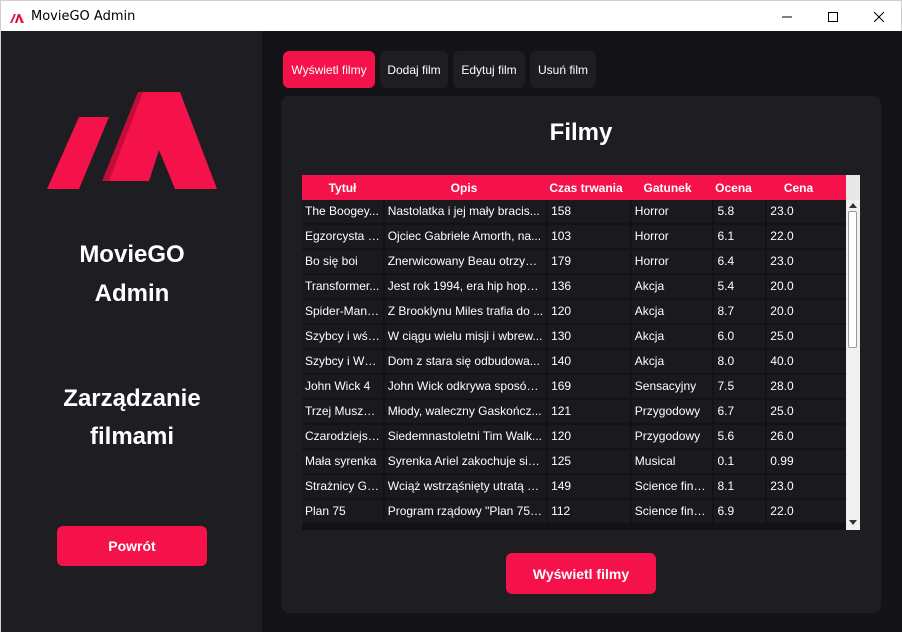  What do you see at coordinates (563, 69) in the screenshot?
I see `tab-delete-movie: Usuń film` at bounding box center [563, 69].